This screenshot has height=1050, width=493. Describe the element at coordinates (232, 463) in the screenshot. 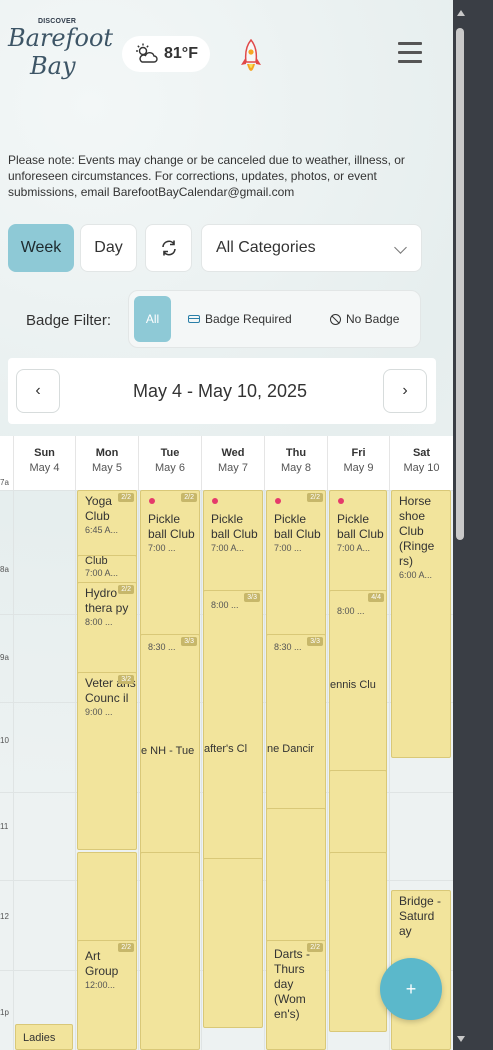

I see `day-header-wed: Wed May 7` at that location.